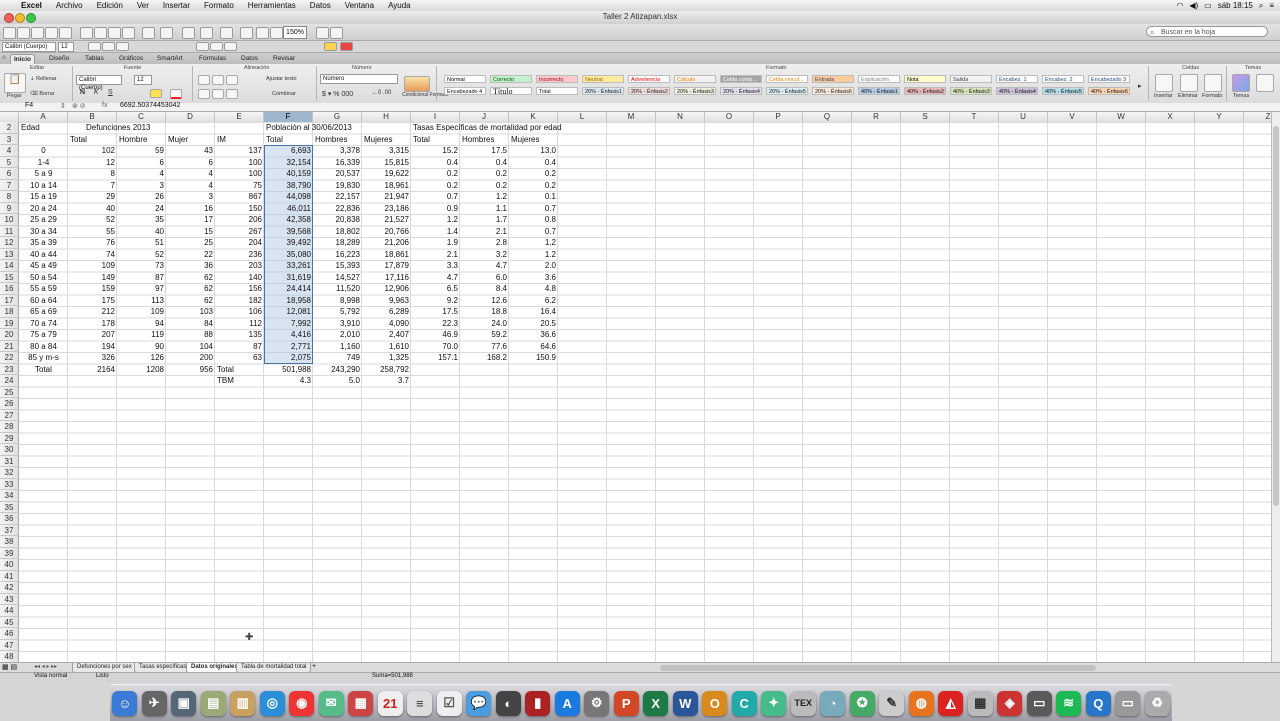  Describe the element at coordinates (141, 243) in the screenshot. I see `table-cell: 51` at that location.